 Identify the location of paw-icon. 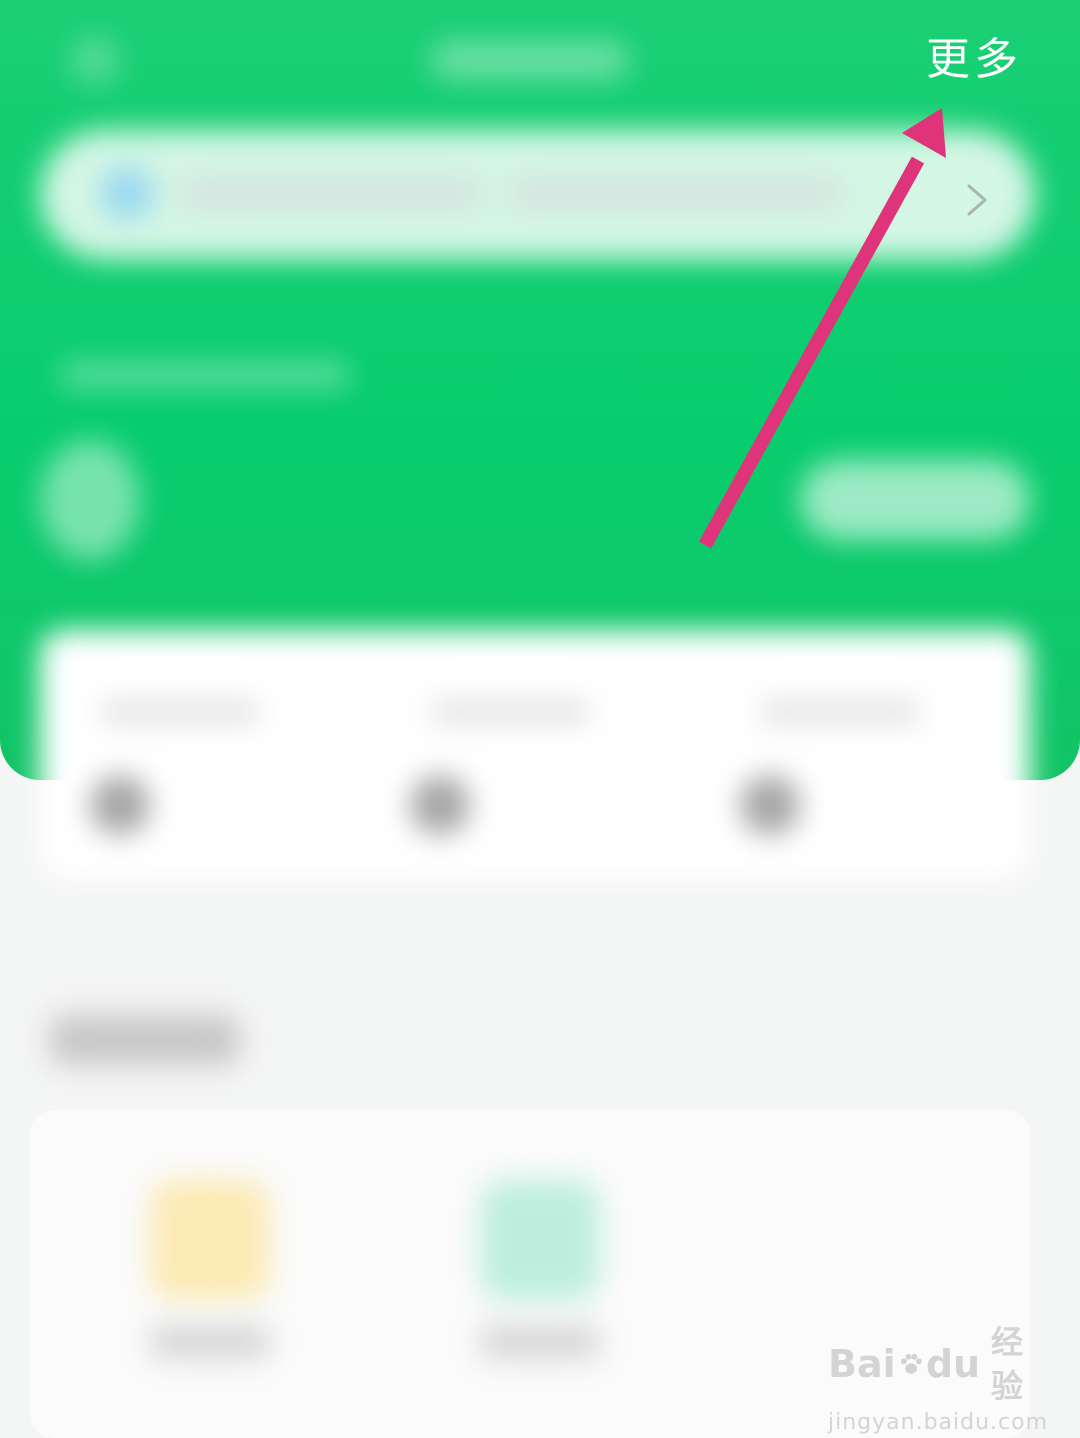
(911, 1363).